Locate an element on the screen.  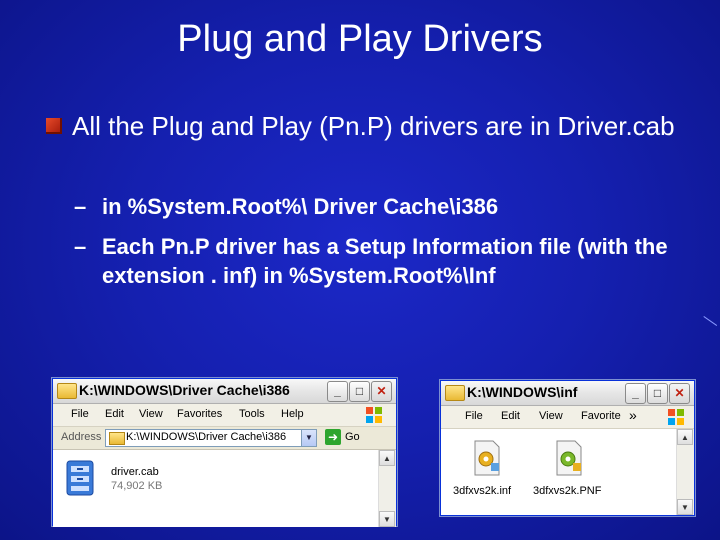
title-bar: K:\WINDOWS\Driver Cache\i386 _ □ ✕ is located at coordinates (224, 391).